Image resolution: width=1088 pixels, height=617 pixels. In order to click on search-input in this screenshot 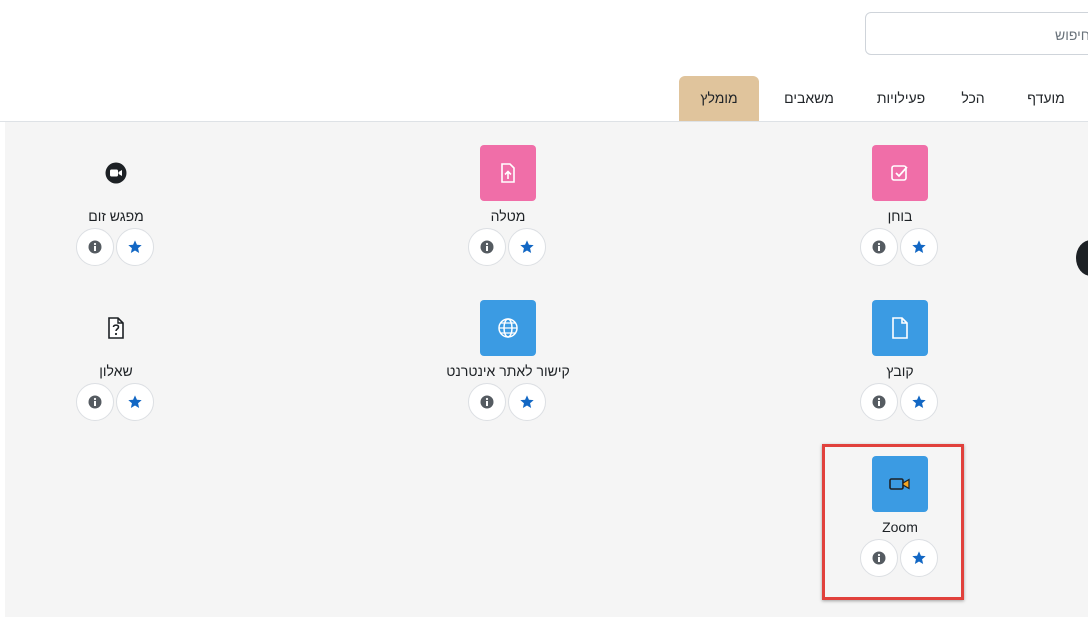, I will do `click(977, 34)`.